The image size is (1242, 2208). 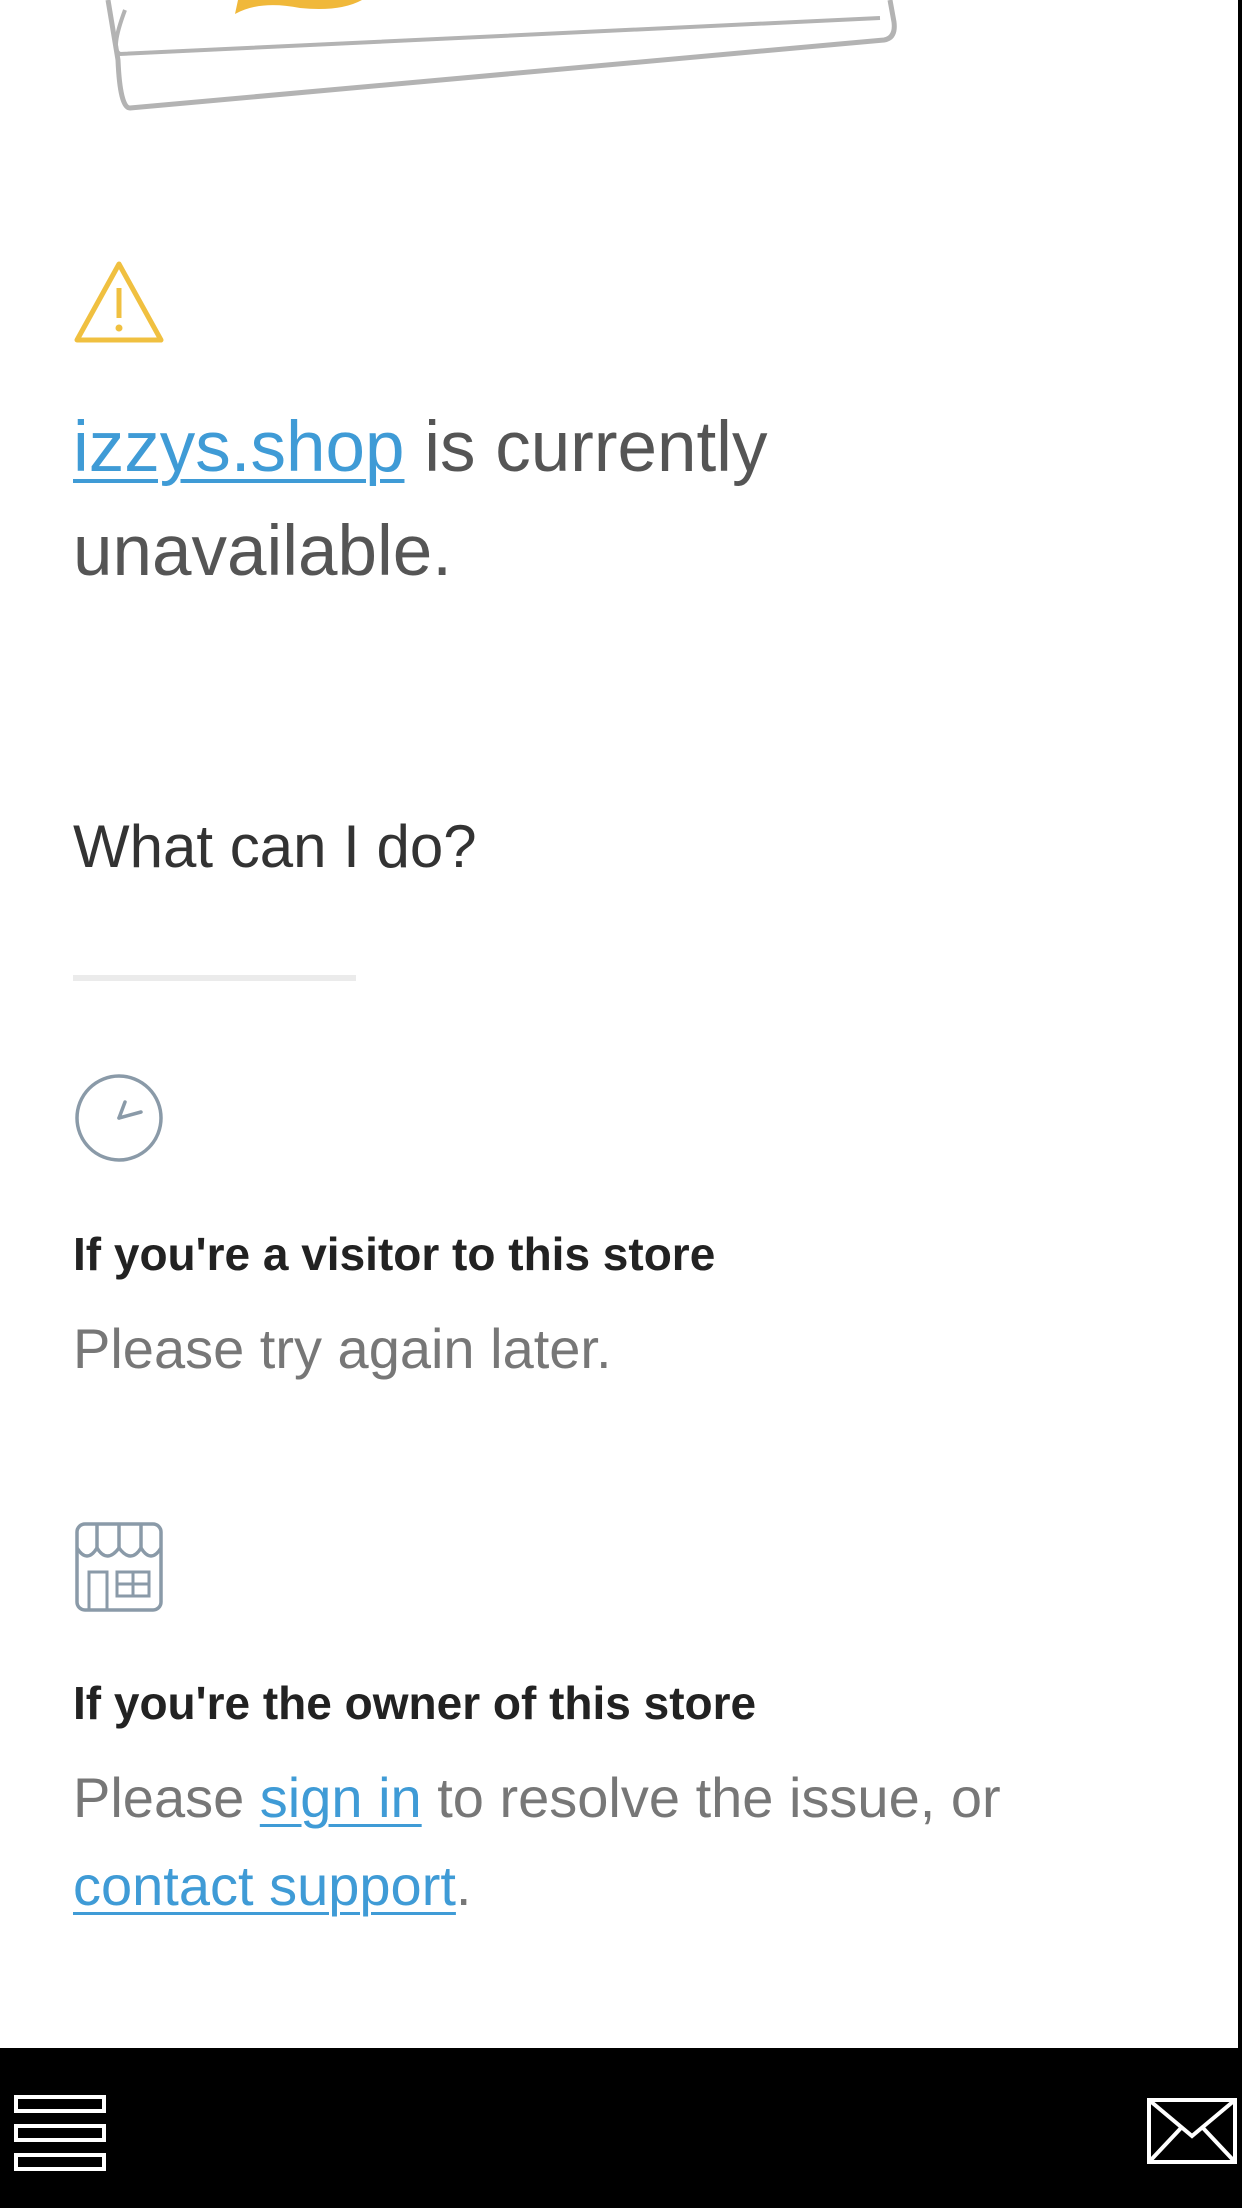 I want to click on store-icon, so click(x=119, y=1567).